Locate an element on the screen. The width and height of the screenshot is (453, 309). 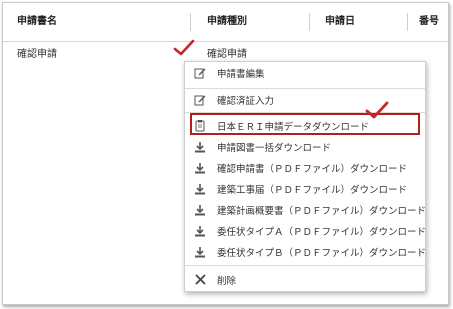
menu-item-label: 削除 is located at coordinates (227, 281).